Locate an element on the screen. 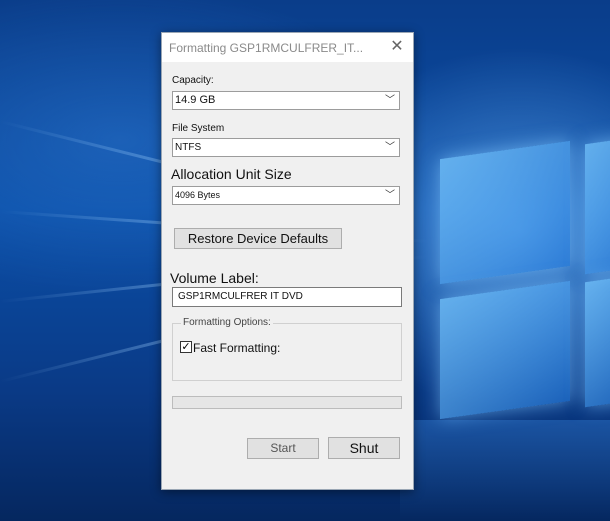 The image size is (610, 521). file-system-select: NTFS ﹀ is located at coordinates (286, 147).